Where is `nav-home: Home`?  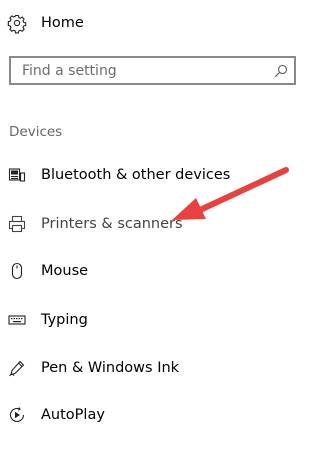
nav-home: Home is located at coordinates (150, 23).